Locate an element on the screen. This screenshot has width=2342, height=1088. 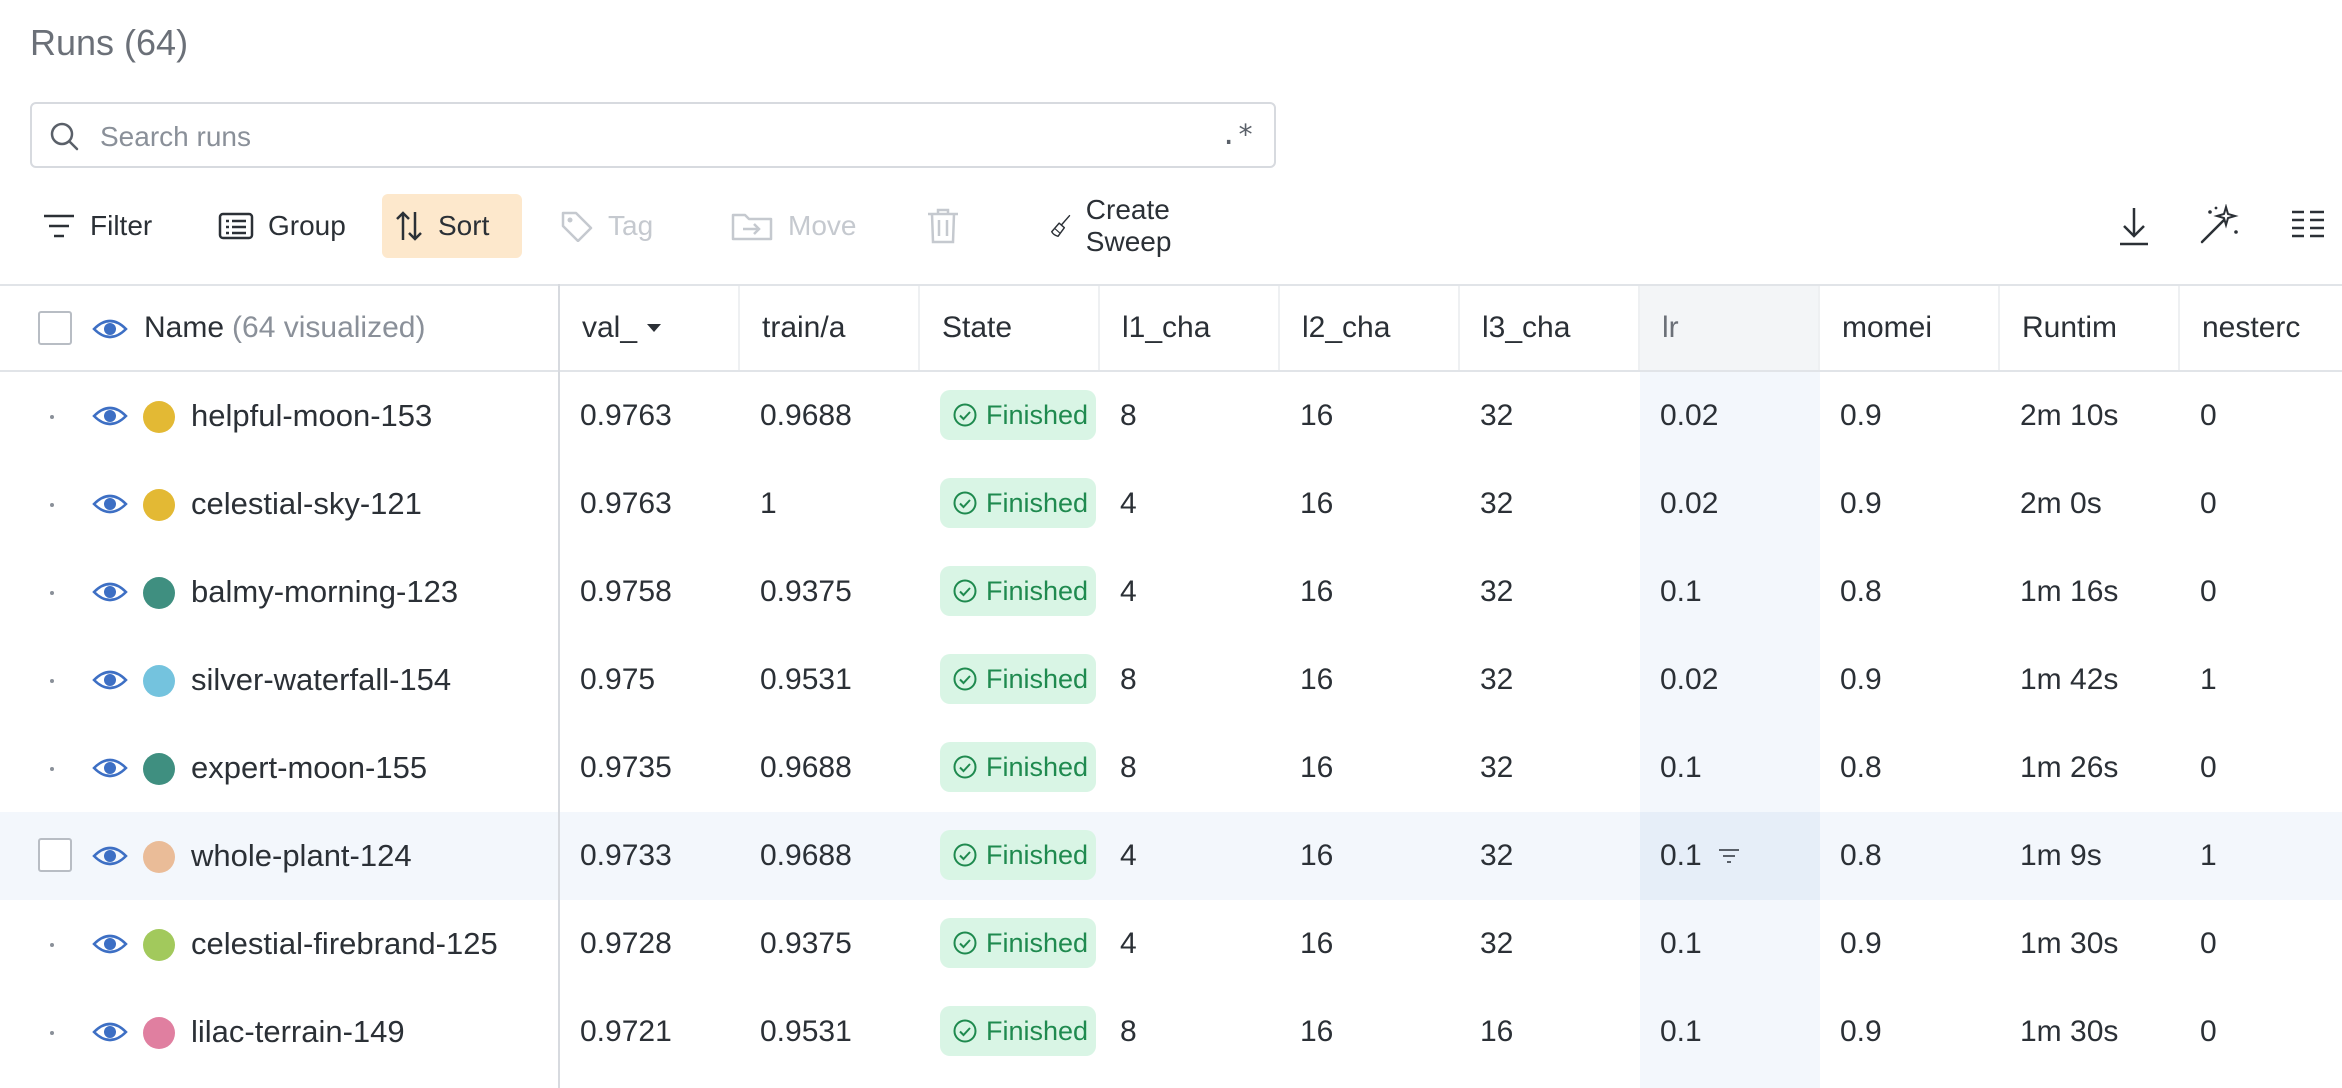
run-name-link: silver-waterfall-154 is located at coordinates (321, 680).